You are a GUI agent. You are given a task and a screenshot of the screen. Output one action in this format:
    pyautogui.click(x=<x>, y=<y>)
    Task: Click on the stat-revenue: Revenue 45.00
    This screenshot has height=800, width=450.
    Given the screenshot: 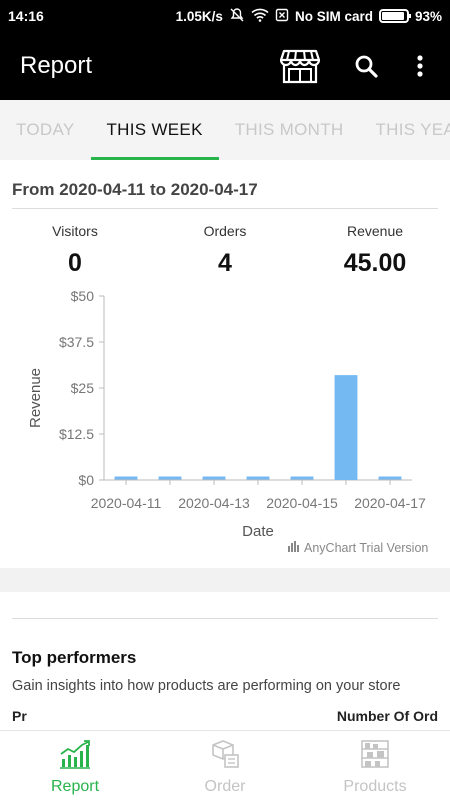 What is the action you would take?
    pyautogui.click(x=375, y=250)
    